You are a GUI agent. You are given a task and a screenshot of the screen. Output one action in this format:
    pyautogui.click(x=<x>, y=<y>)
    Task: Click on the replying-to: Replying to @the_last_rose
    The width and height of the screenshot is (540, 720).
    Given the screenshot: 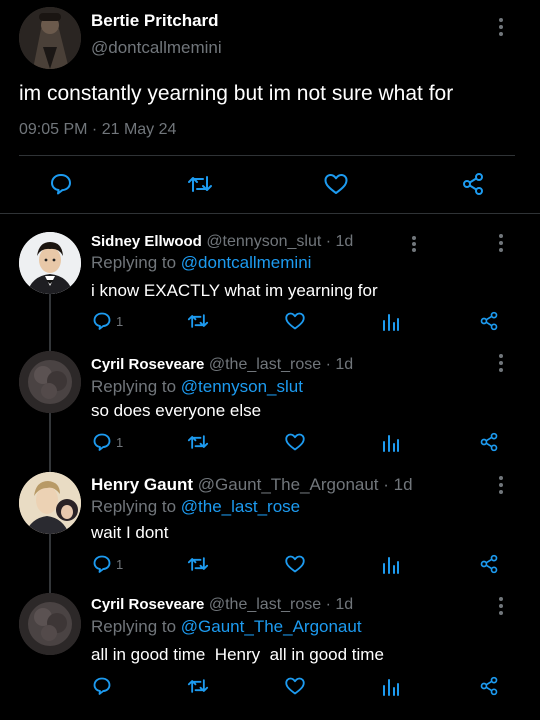 What is the action you would take?
    pyautogui.click(x=195, y=507)
    